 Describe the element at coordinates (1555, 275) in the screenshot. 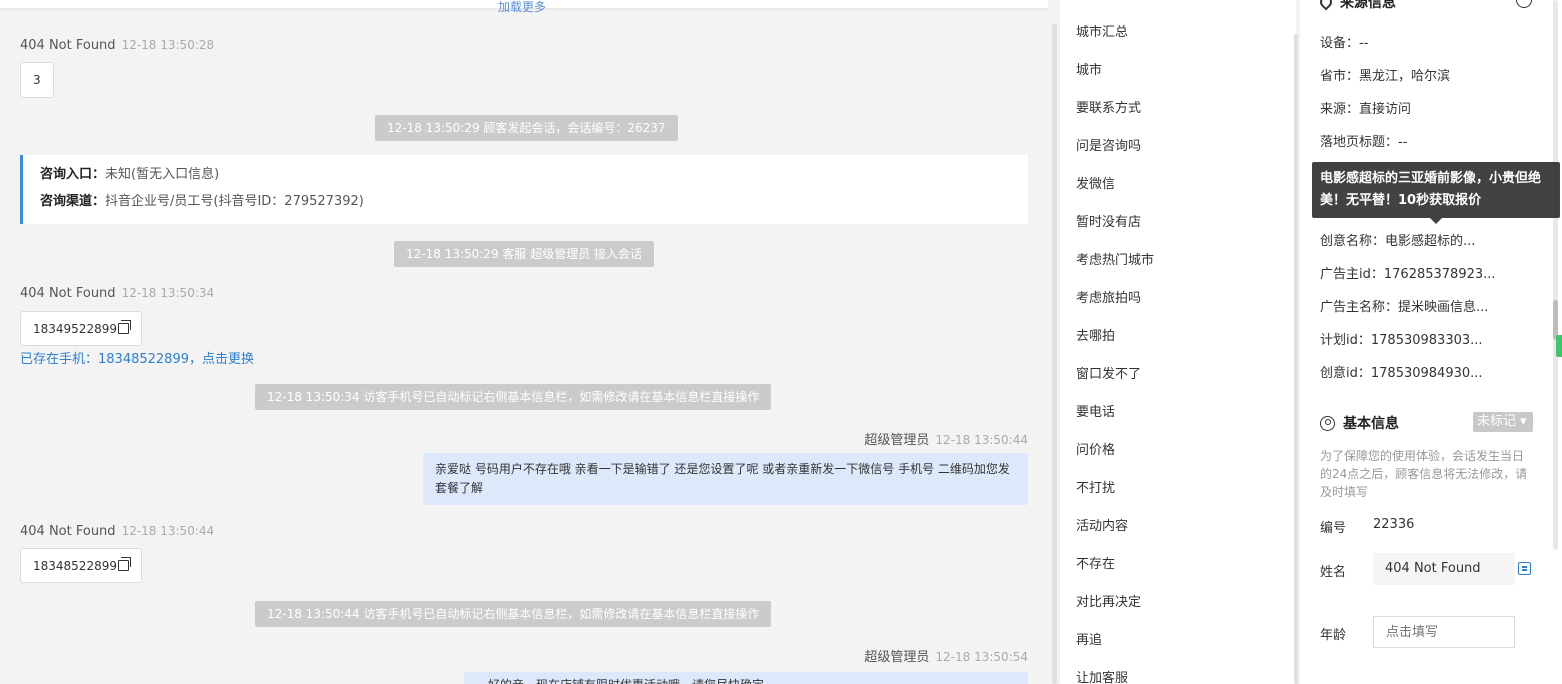

I see `info-scrollbar` at that location.